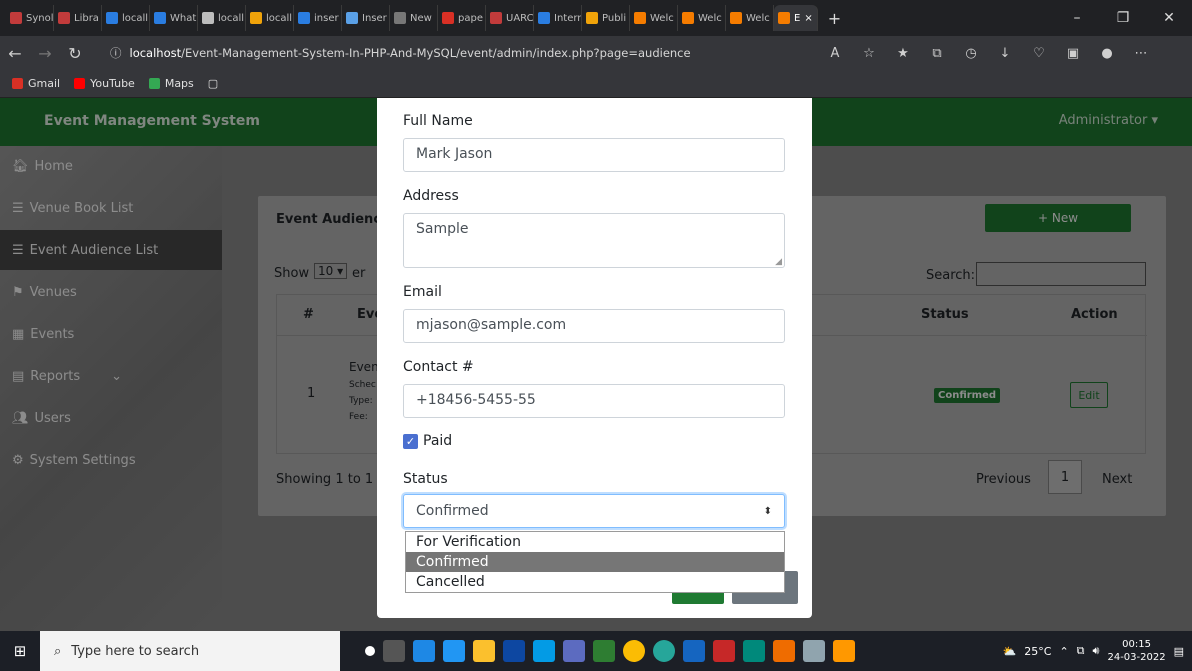  What do you see at coordinates (484, 651) in the screenshot?
I see `file-explorer-icon` at bounding box center [484, 651].